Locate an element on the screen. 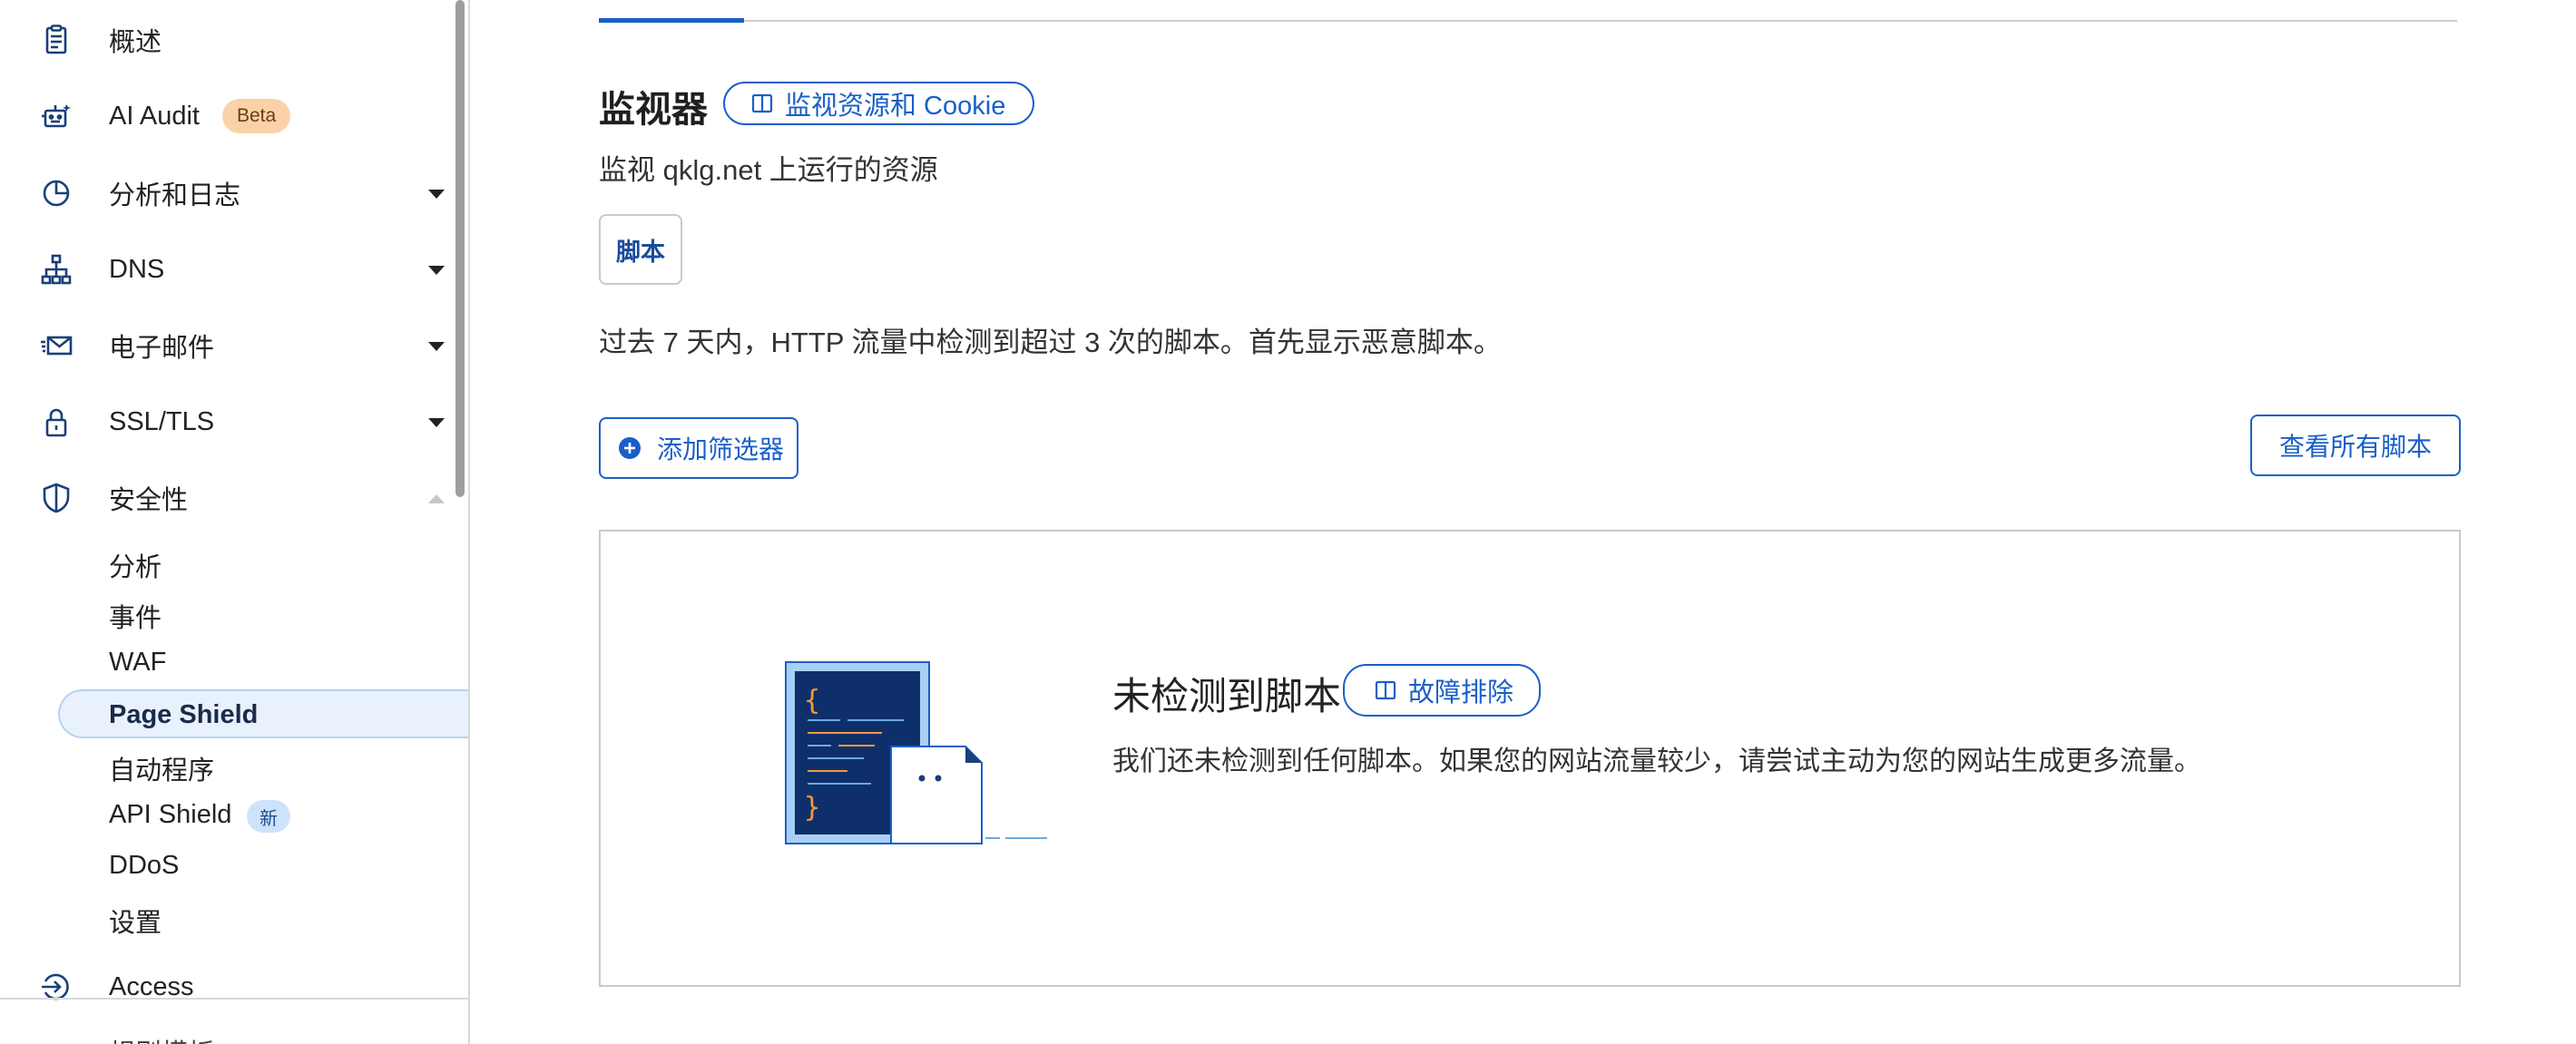 The width and height of the screenshot is (2576, 1044). beta-badge: Beta is located at coordinates (256, 116).